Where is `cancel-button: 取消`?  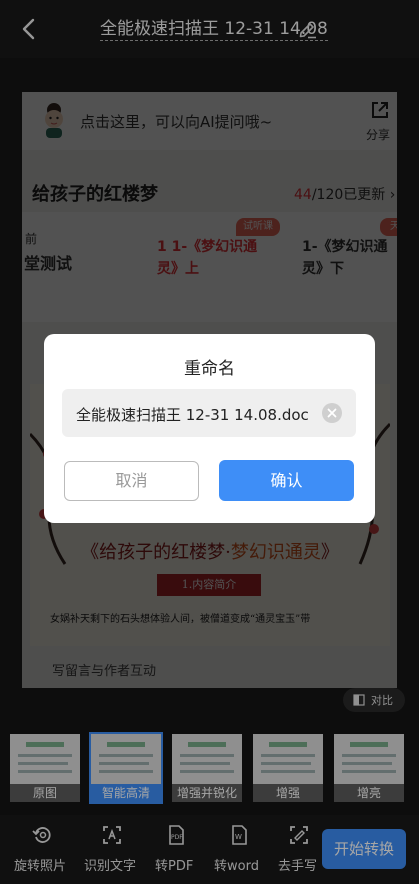 cancel-button: 取消 is located at coordinates (131, 481).